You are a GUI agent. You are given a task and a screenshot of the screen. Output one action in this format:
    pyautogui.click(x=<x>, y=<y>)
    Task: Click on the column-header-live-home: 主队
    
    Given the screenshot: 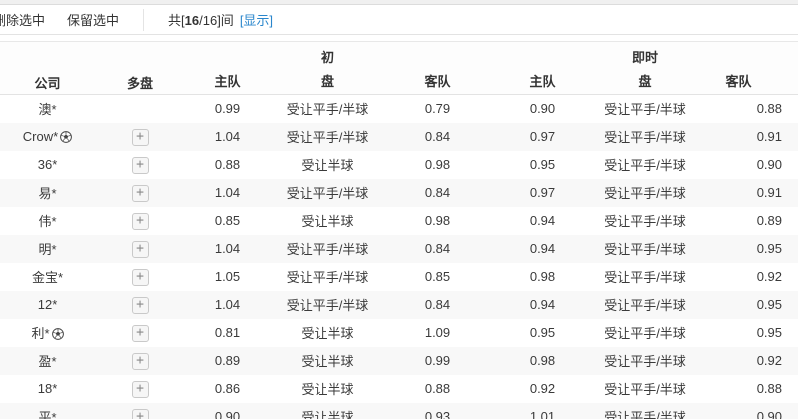 What is the action you would take?
    pyautogui.click(x=542, y=82)
    